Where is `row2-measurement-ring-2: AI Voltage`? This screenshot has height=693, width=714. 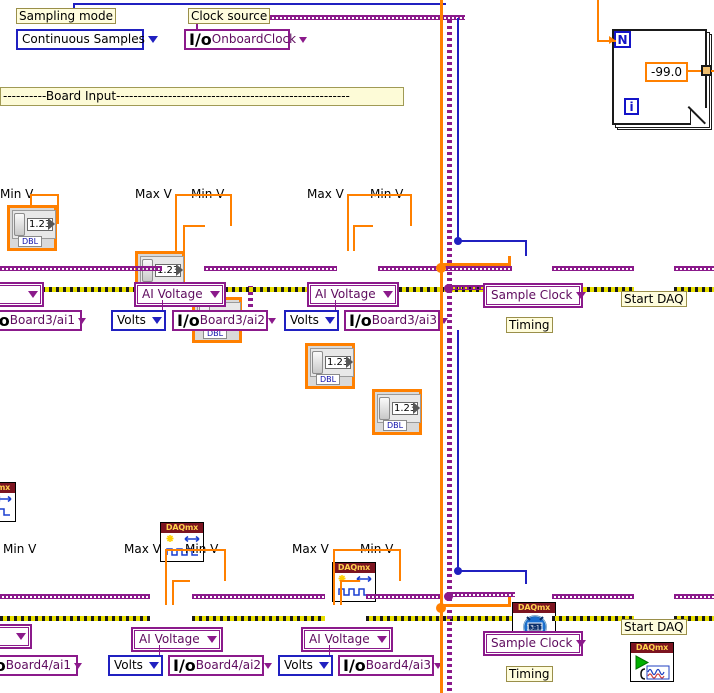
row2-measurement-ring-2: AI Voltage is located at coordinates (347, 639).